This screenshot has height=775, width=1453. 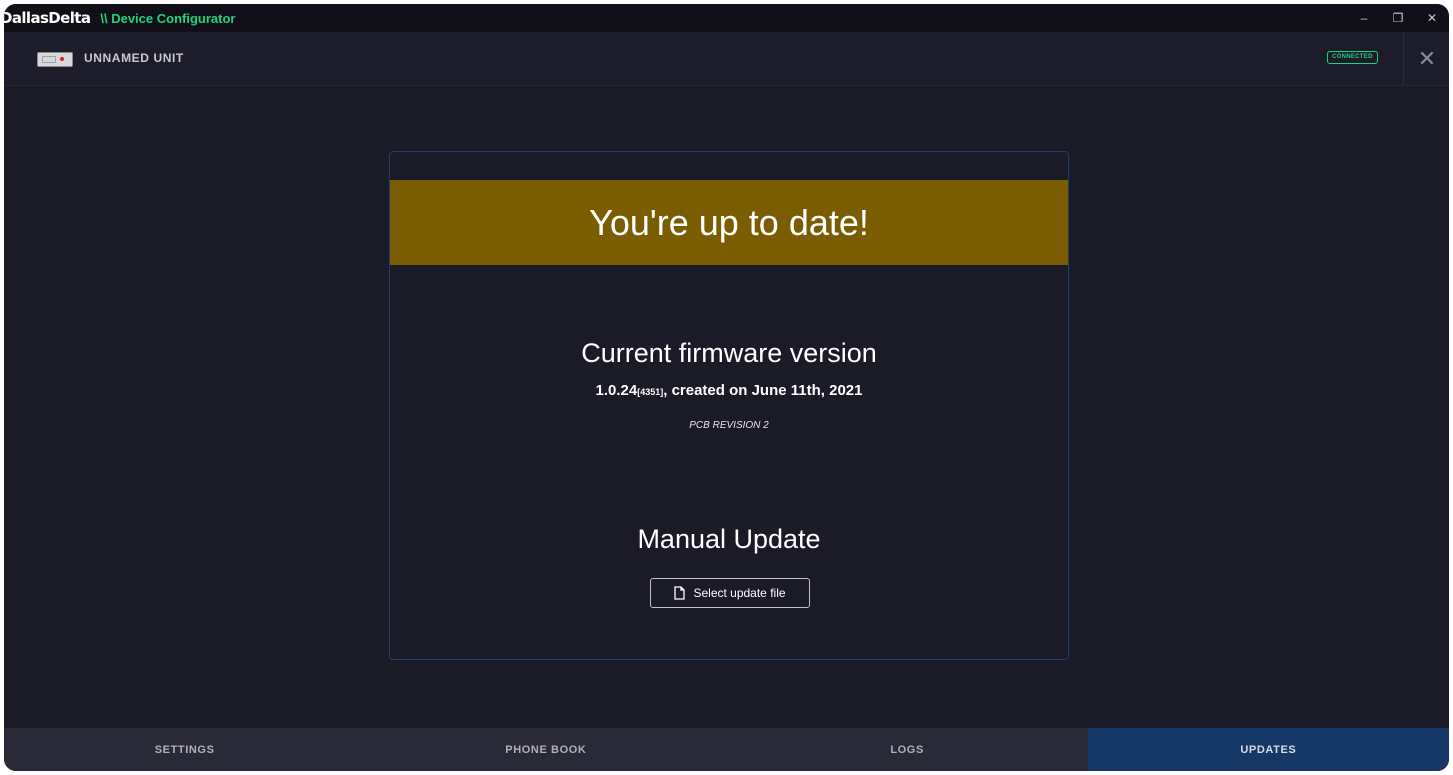 I want to click on title-bar: DallasDelta \\ Device Configurator – ❐ ✕, so click(x=726, y=18).